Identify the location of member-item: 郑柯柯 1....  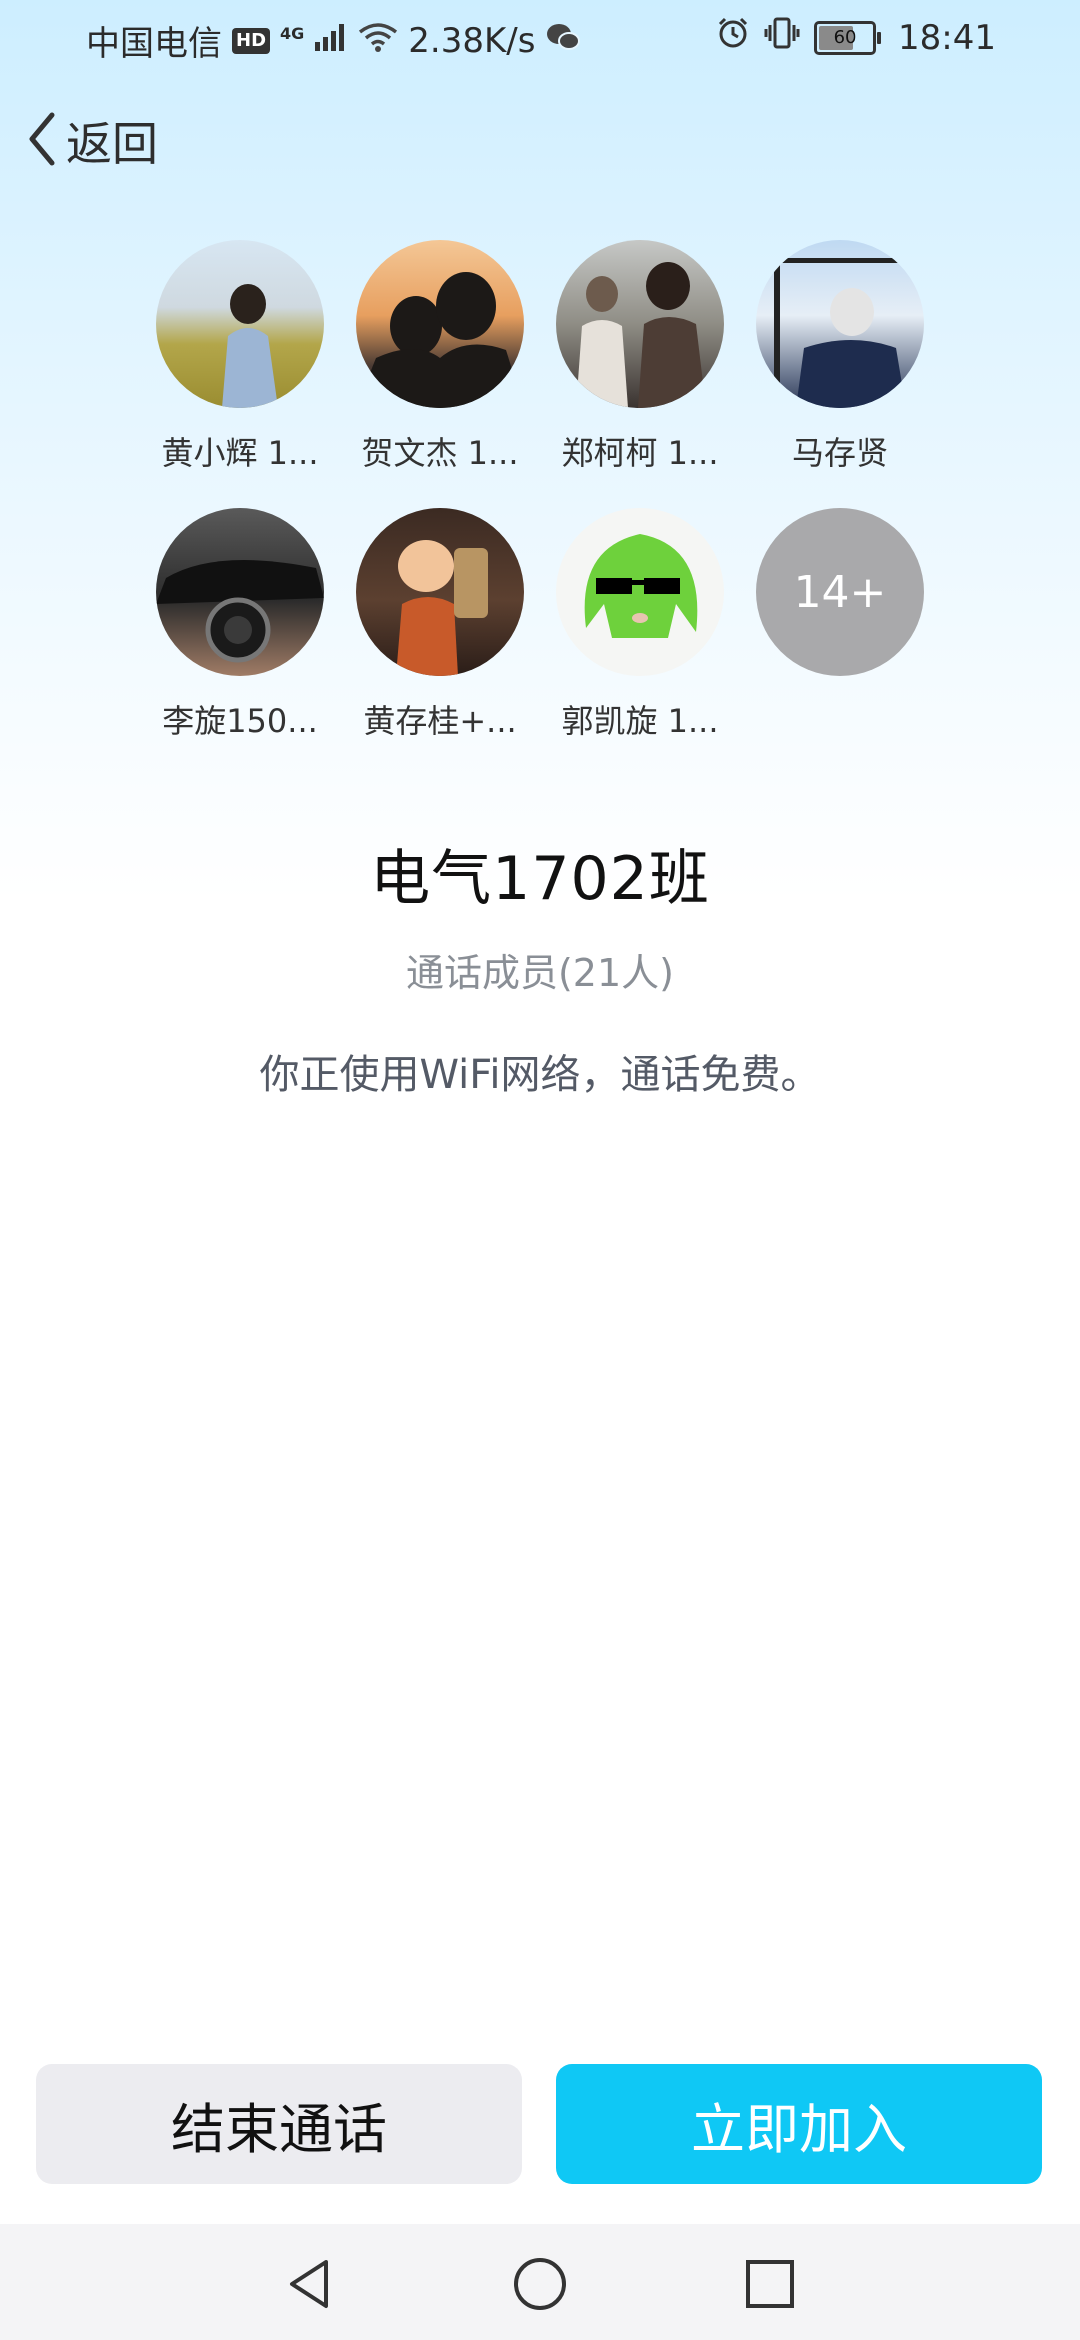
(640, 357).